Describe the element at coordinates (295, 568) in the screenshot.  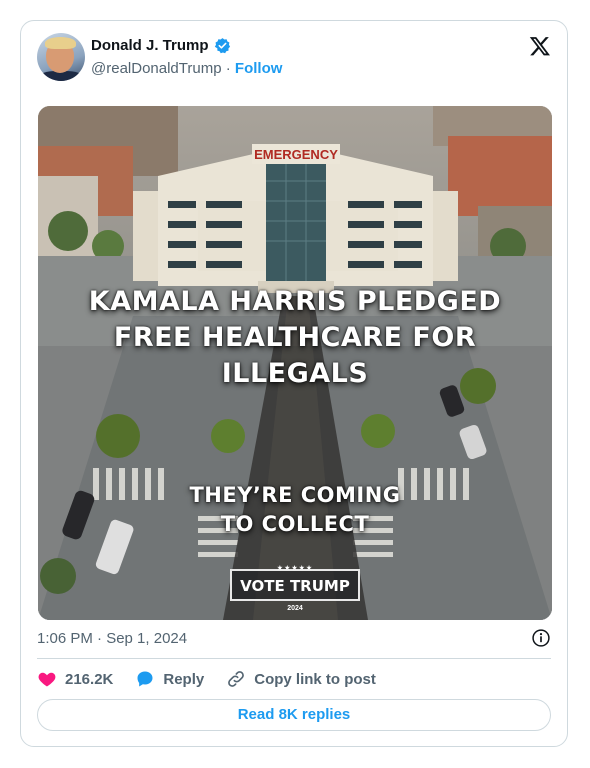
I see `badge-stars: ★★★★★` at that location.